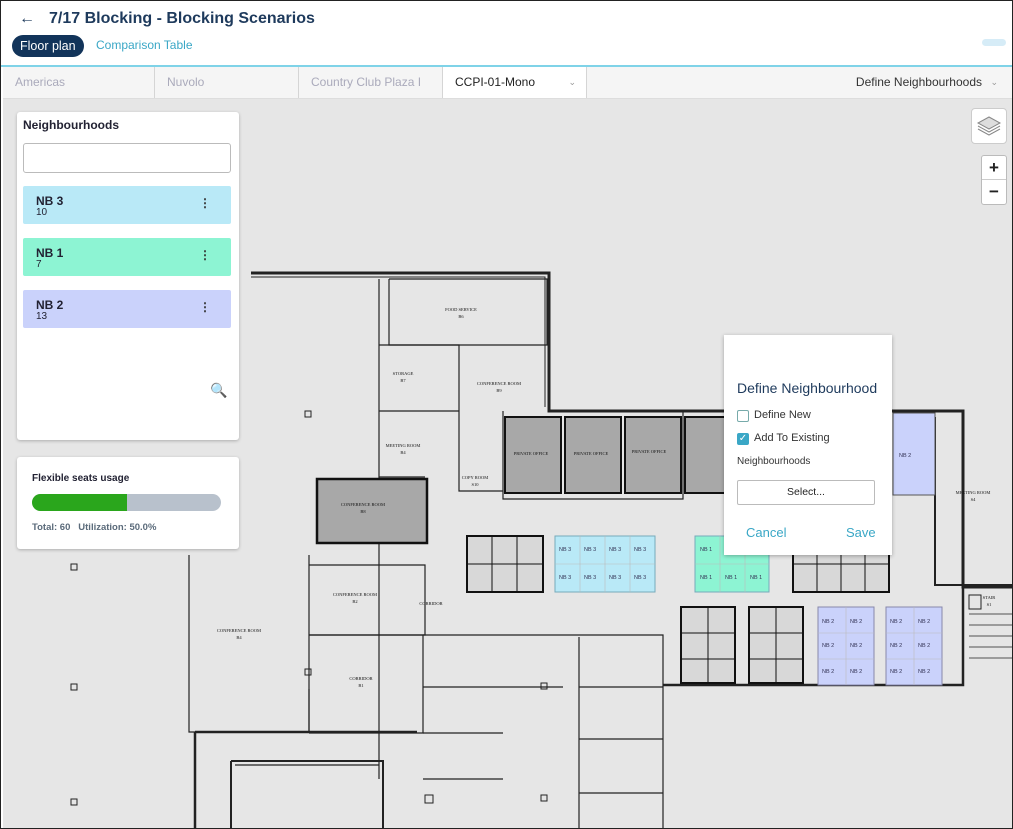  Describe the element at coordinates (861, 532) in the screenshot. I see `save-button: Save` at that location.